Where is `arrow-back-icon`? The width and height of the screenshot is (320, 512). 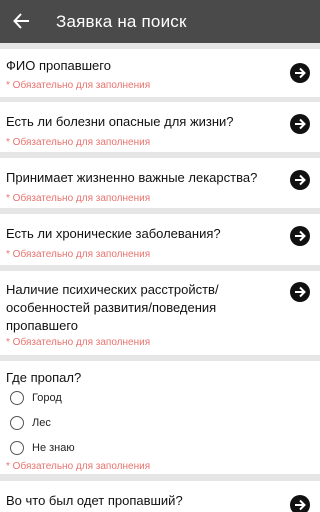 arrow-back-icon is located at coordinates (22, 21).